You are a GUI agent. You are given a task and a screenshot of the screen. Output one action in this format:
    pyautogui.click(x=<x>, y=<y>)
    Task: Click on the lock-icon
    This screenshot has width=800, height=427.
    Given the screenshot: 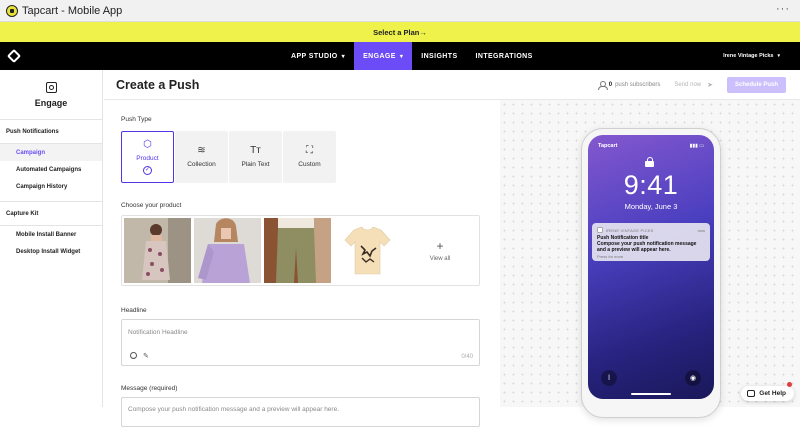 What is the action you would take?
    pyautogui.click(x=649, y=162)
    